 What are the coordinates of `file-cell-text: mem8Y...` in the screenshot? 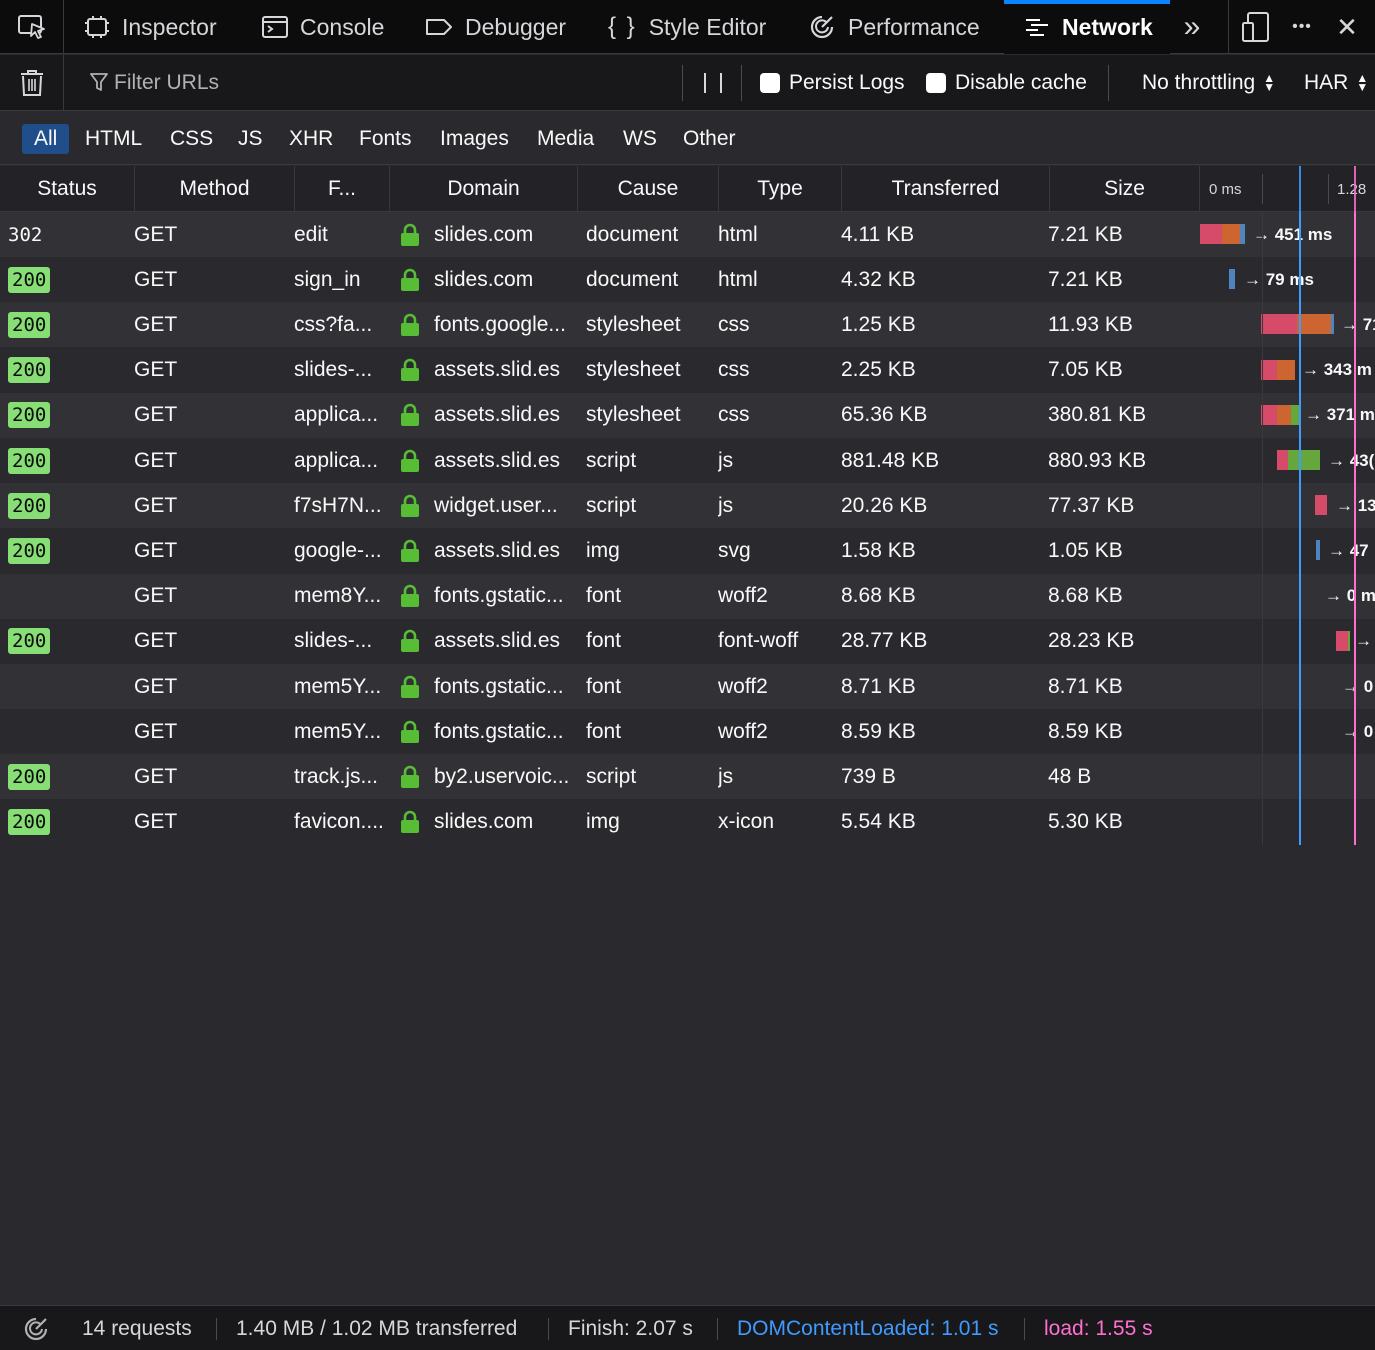 It's located at (338, 596).